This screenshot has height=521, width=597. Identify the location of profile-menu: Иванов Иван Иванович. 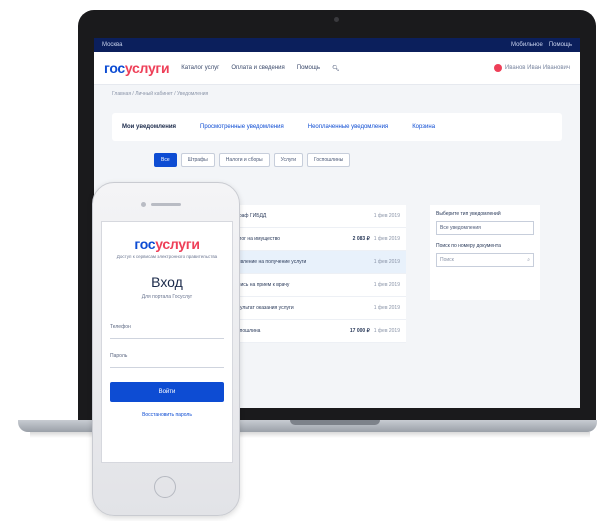
(531, 68).